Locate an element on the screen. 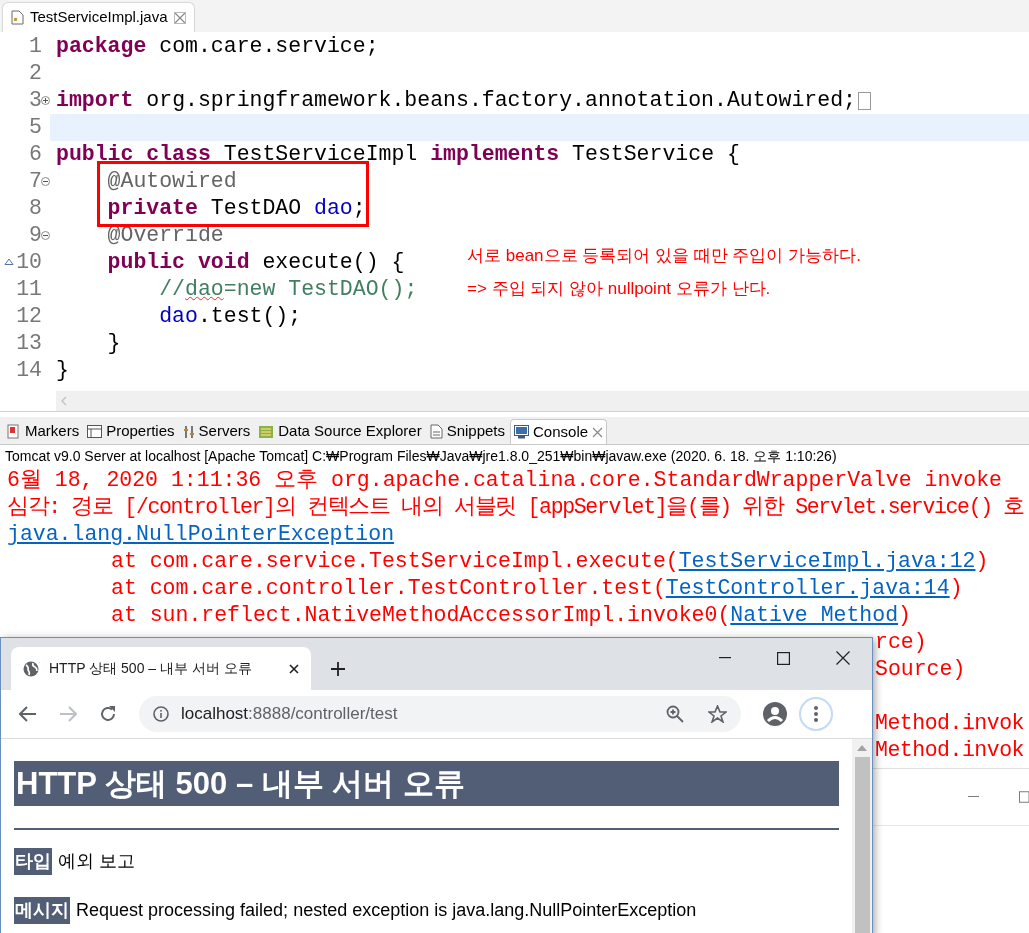  star-icon is located at coordinates (717, 714).